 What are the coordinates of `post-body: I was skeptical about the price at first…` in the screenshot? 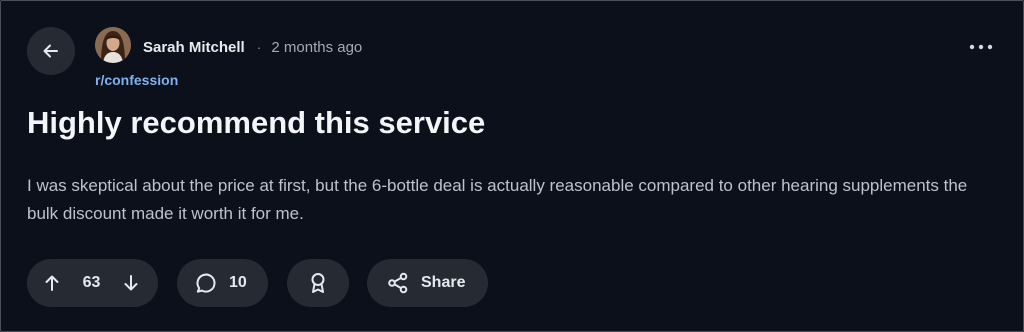 It's located at (497, 199).